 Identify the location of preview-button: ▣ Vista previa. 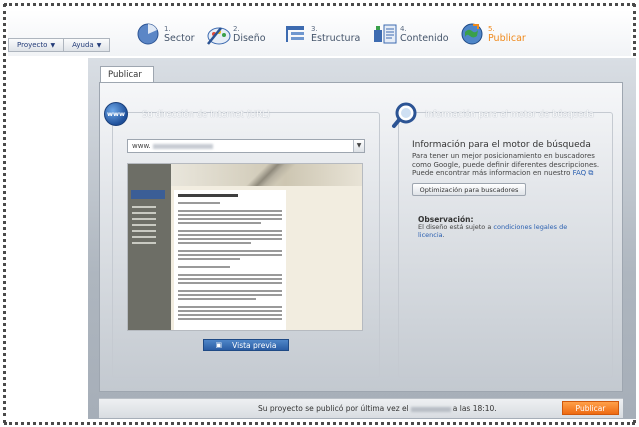
(246, 345).